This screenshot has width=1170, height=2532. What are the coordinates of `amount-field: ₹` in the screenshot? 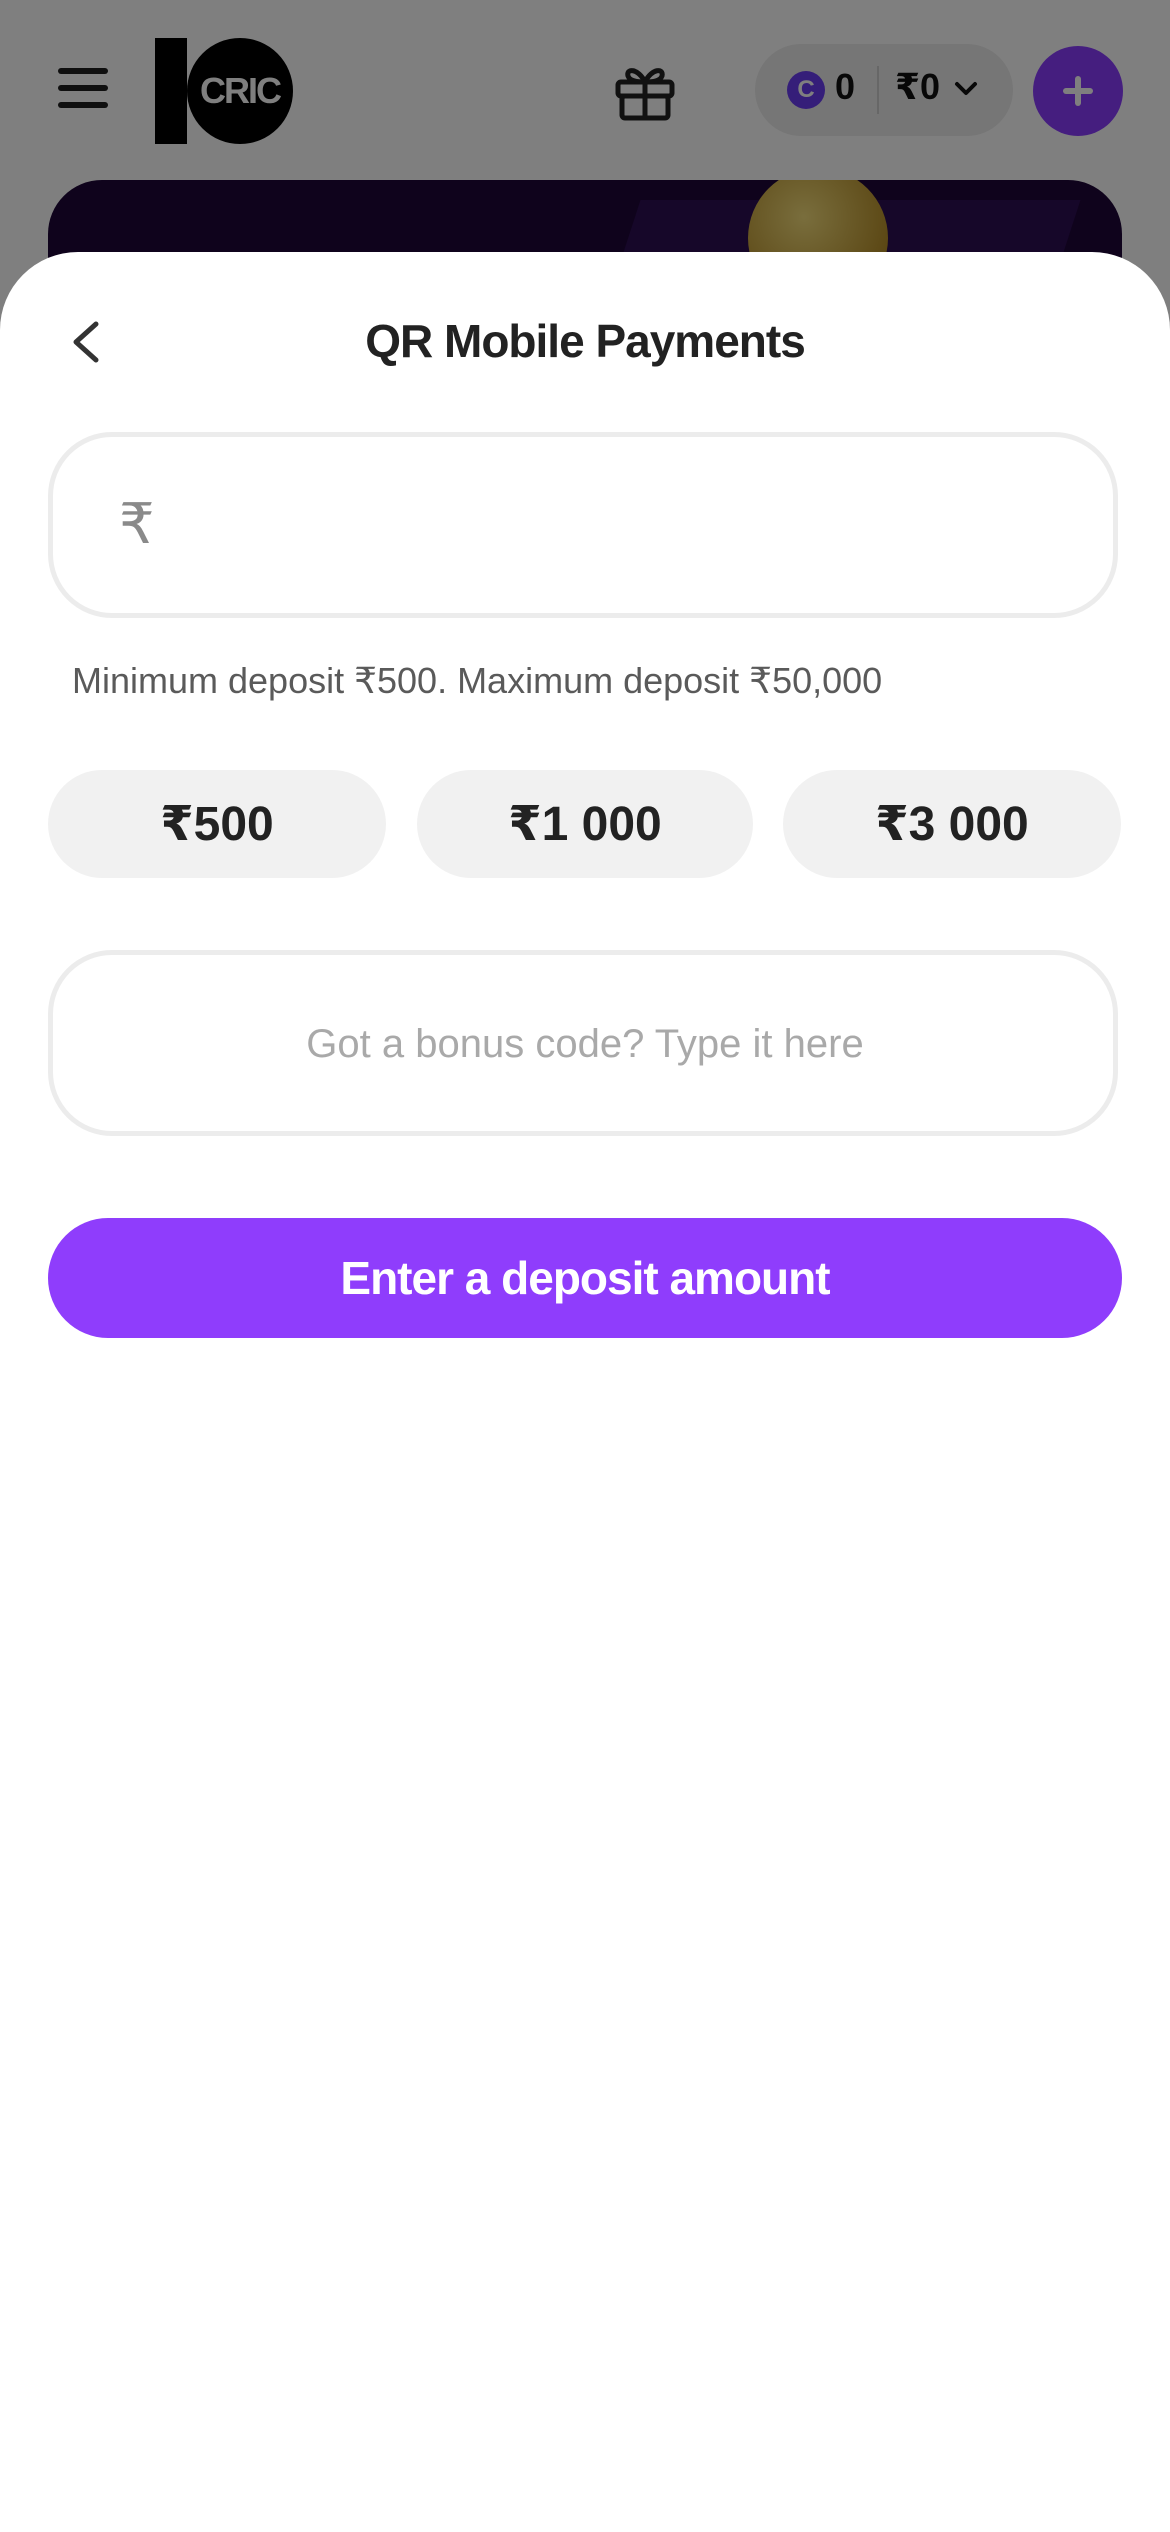 It's located at (583, 525).